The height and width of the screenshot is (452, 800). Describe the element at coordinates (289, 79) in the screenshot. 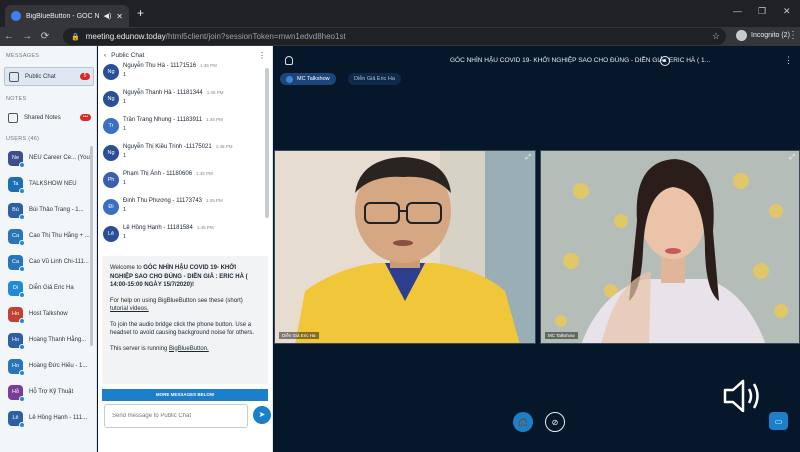

I see `microphone-icon` at that location.